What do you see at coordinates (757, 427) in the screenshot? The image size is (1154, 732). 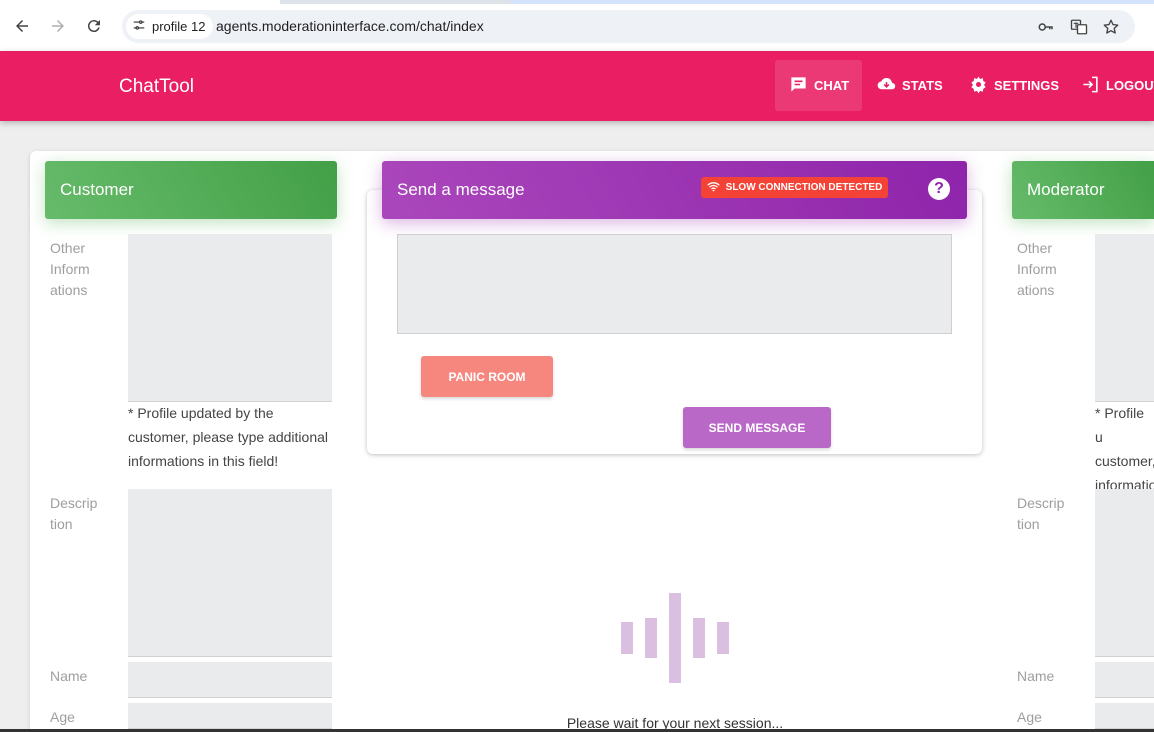 I see `send-message-button: SEND MESSAGE` at bounding box center [757, 427].